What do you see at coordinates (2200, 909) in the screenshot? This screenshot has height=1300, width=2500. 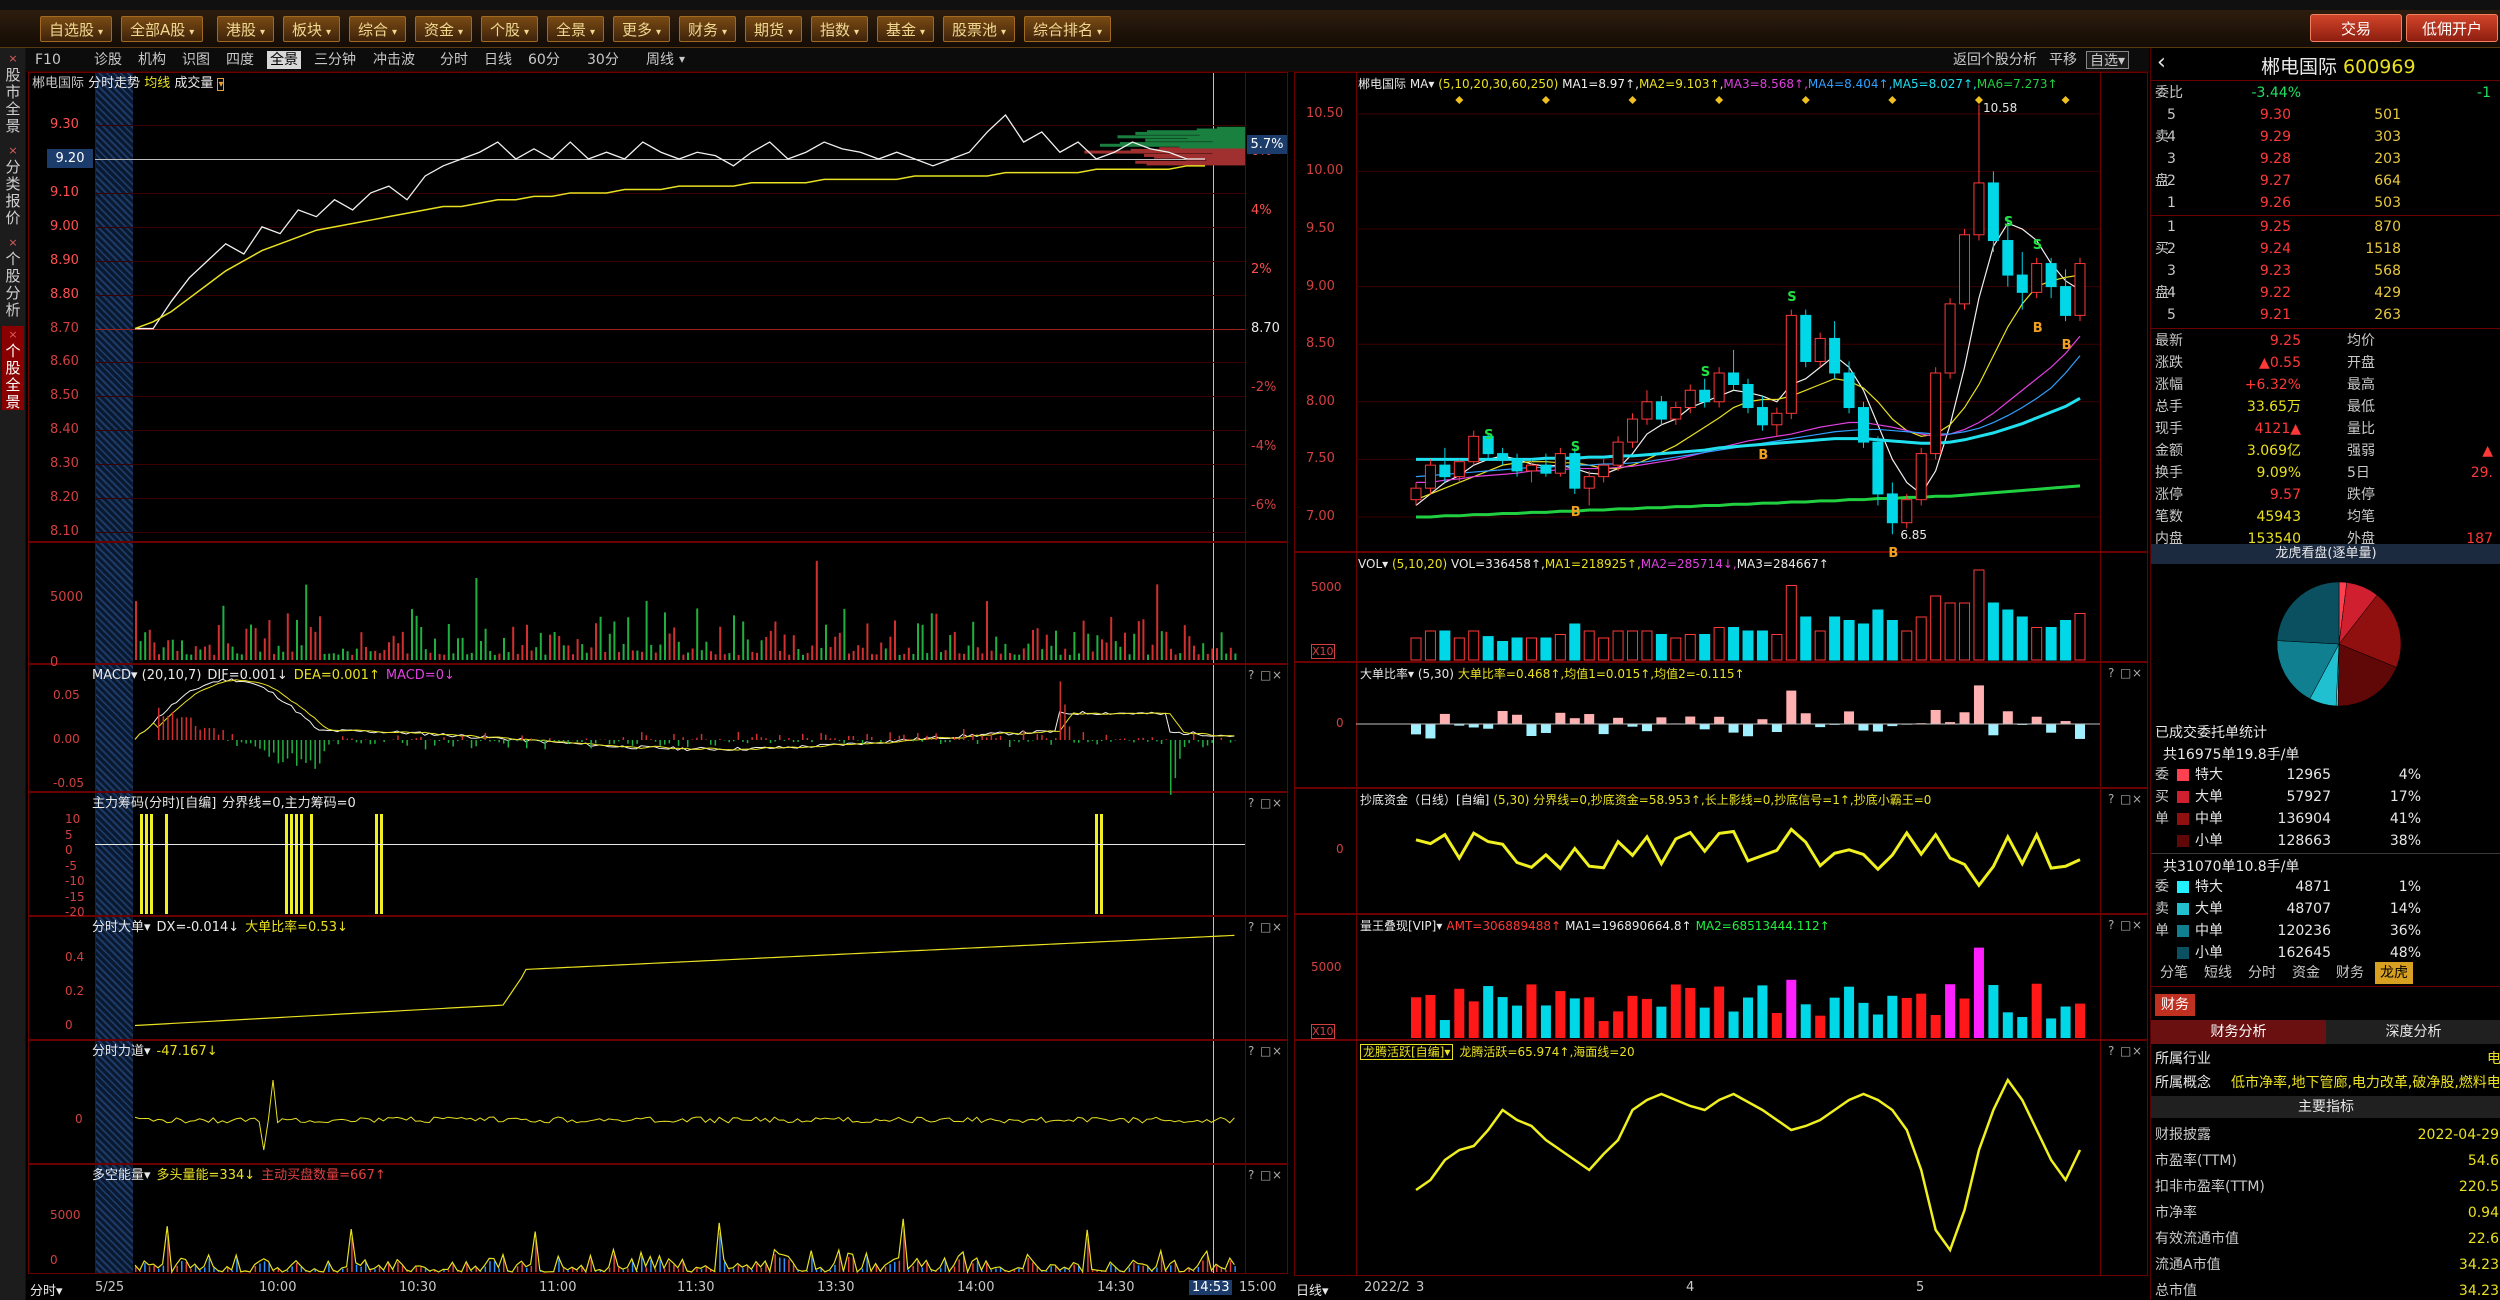 I see `sell-order-label: 大单` at bounding box center [2200, 909].